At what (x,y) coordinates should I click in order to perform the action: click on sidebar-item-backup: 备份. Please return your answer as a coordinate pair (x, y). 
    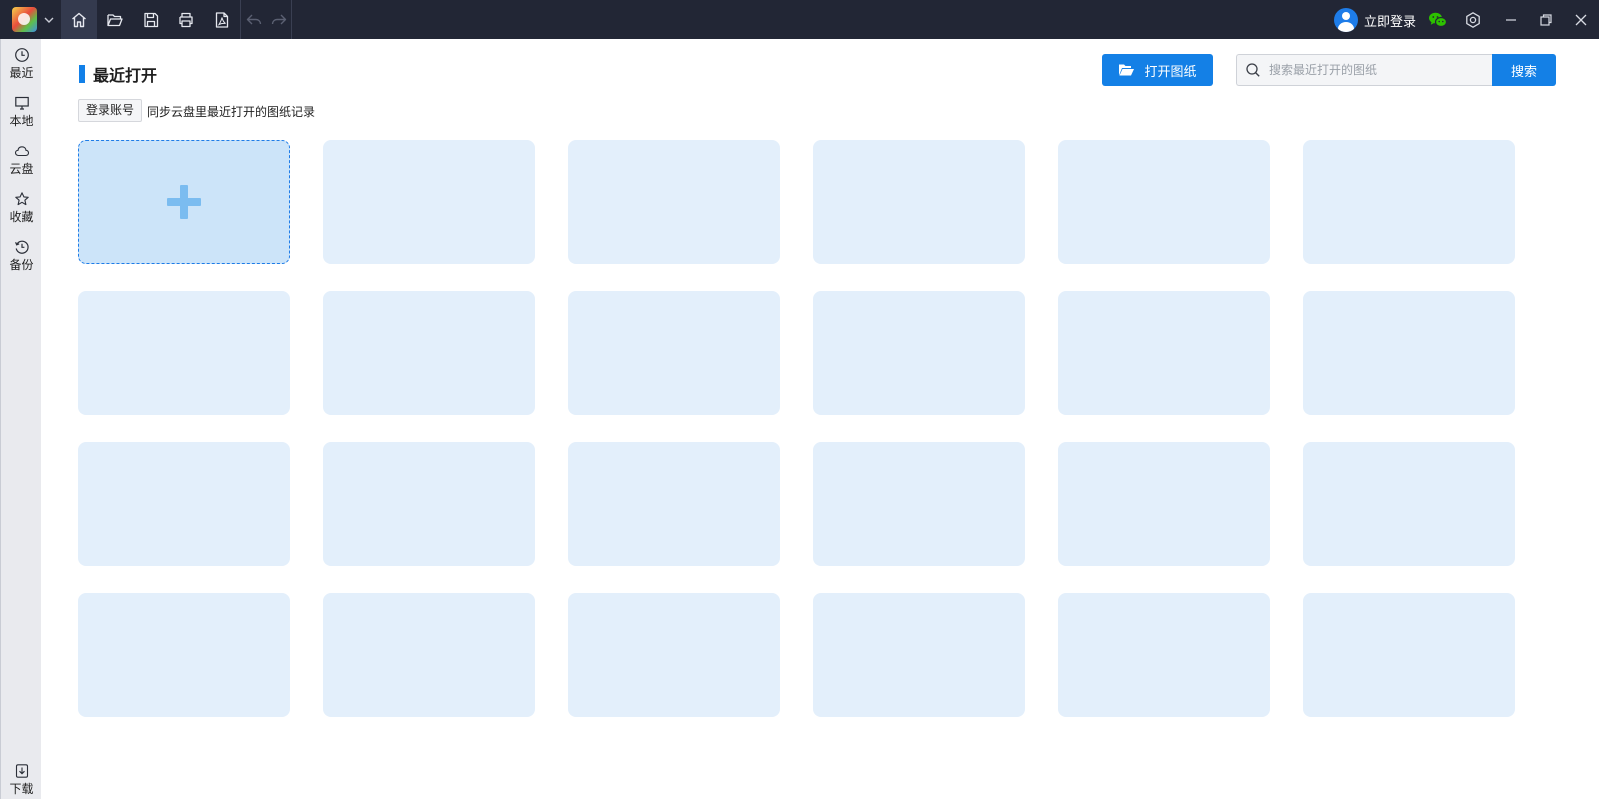
    Looking at the image, I should click on (21, 258).